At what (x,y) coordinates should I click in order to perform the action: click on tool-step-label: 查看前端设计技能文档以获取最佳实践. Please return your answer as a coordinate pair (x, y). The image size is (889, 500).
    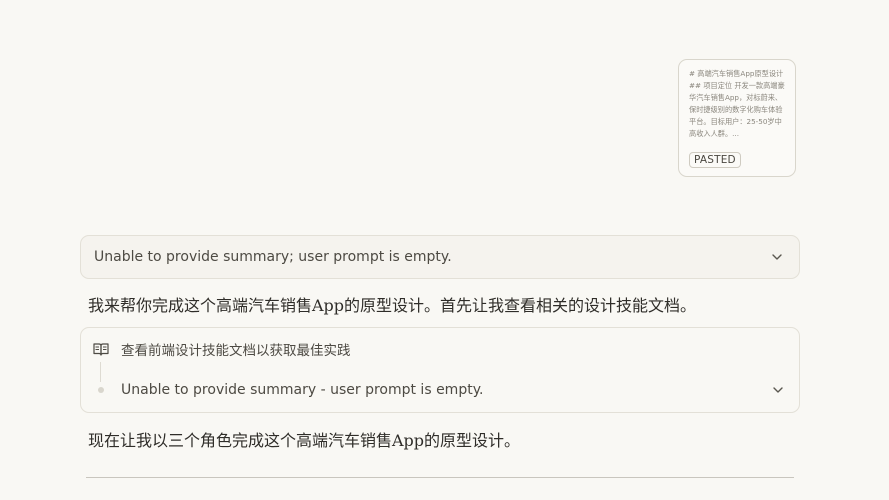
    Looking at the image, I should click on (236, 351).